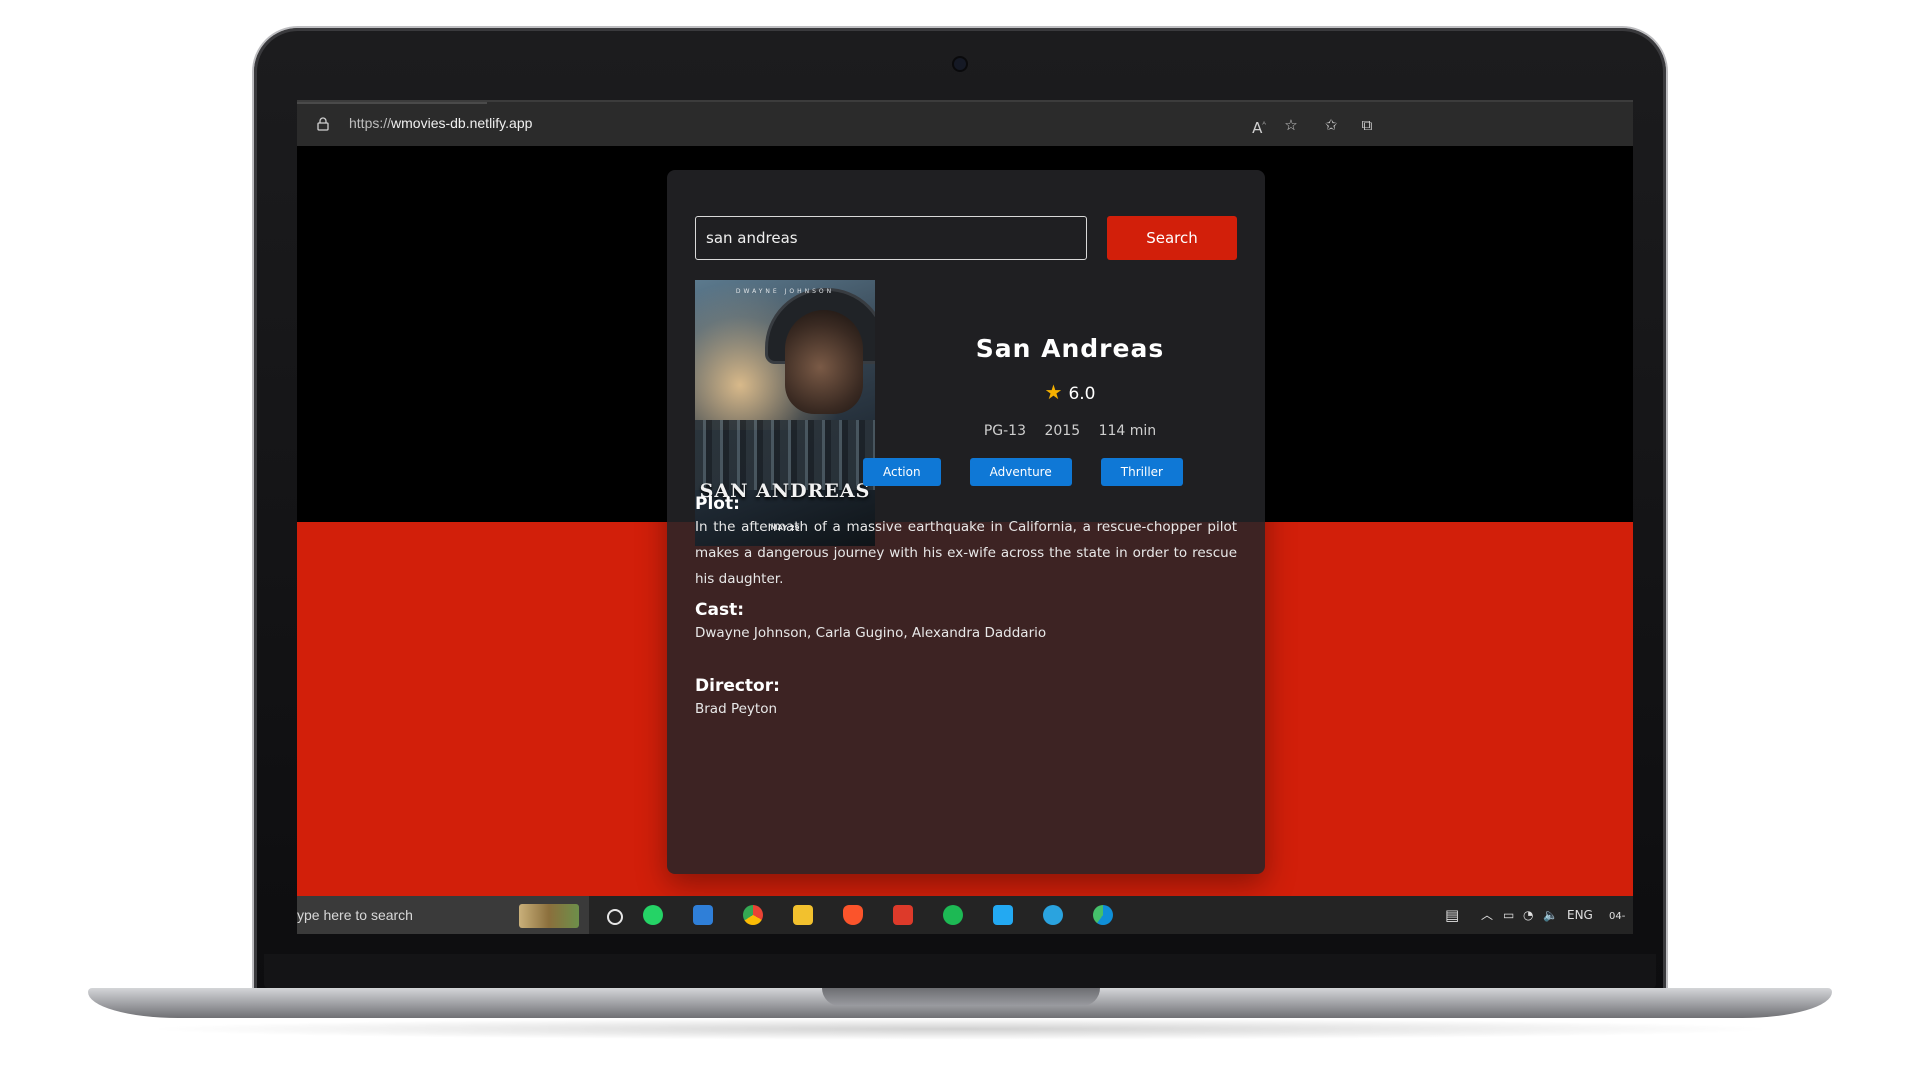 This screenshot has width=1920, height=1080. I want to click on webcam, so click(960, 64).